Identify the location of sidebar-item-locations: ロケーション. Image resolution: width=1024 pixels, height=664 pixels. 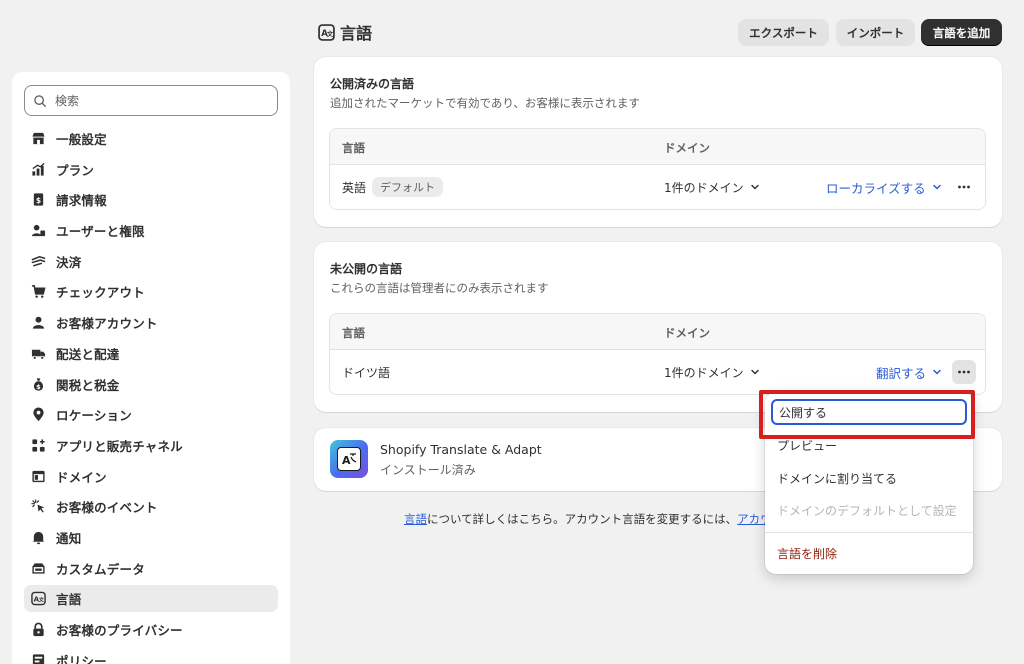
(151, 414).